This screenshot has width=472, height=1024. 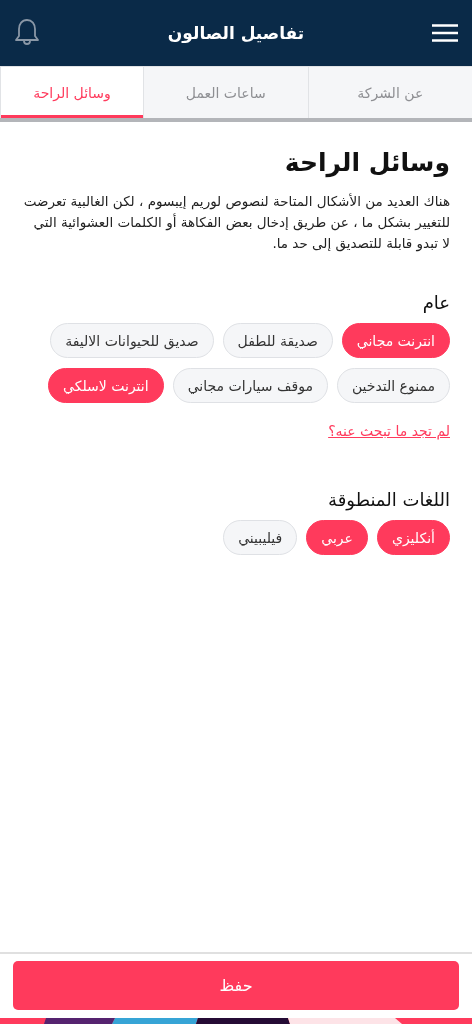 What do you see at coordinates (277, 340) in the screenshot?
I see `amenity-chip: صديقة للطفل` at bounding box center [277, 340].